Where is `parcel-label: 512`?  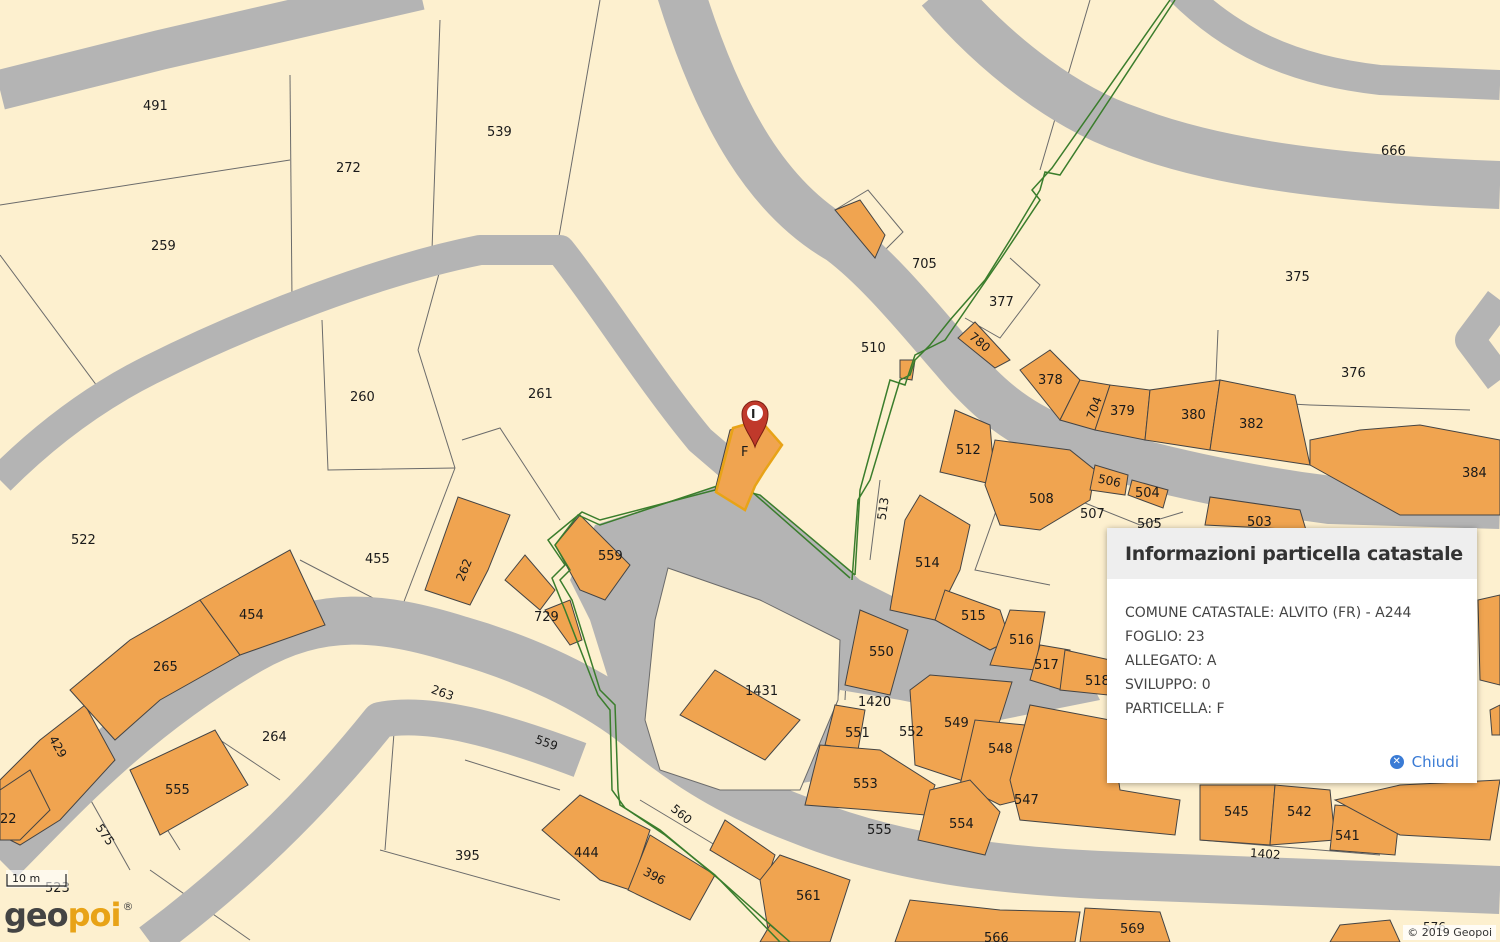
parcel-label: 512 is located at coordinates (968, 450).